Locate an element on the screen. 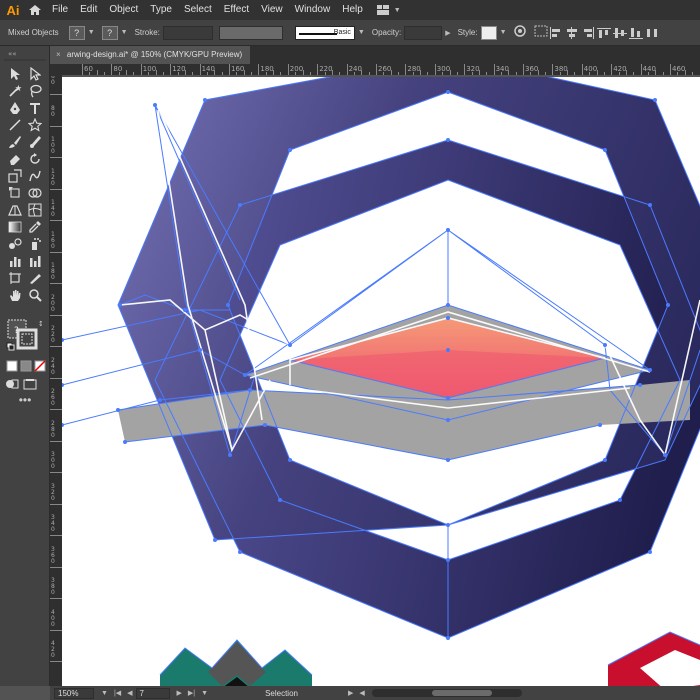  mesh-icon is located at coordinates (35, 210).